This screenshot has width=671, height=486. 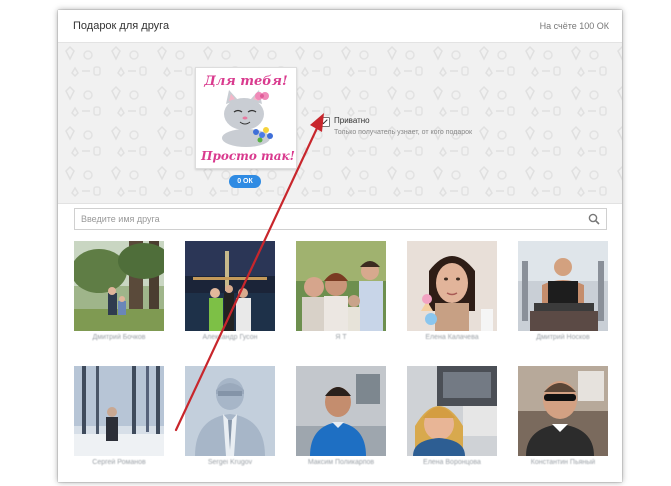 What do you see at coordinates (331, 219) in the screenshot?
I see `friend-search-input` at bounding box center [331, 219].